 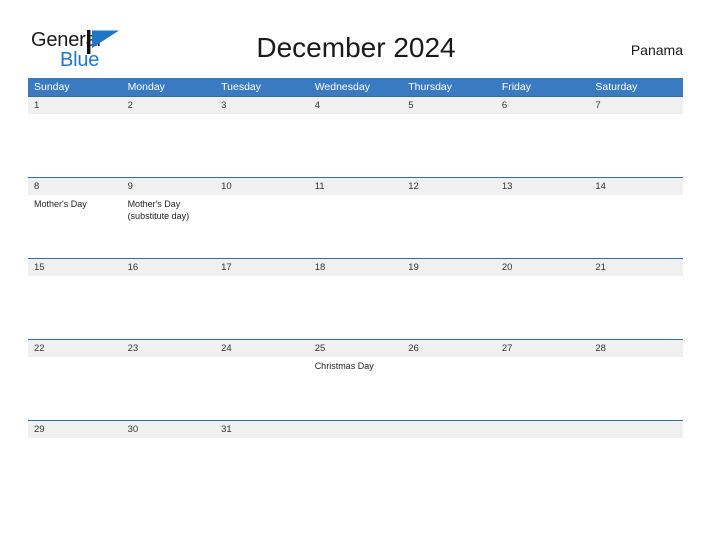 What do you see at coordinates (636, 348) in the screenshot?
I see `day-number: 28` at bounding box center [636, 348].